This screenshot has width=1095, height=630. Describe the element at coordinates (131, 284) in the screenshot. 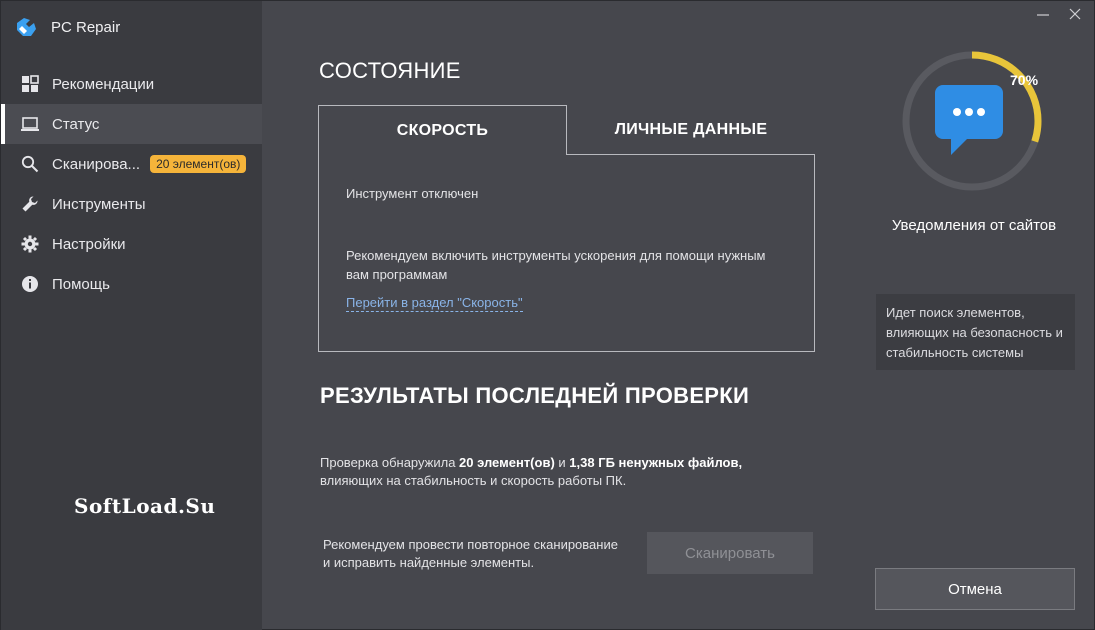

I see `sidebar-item-help: Помощь` at that location.